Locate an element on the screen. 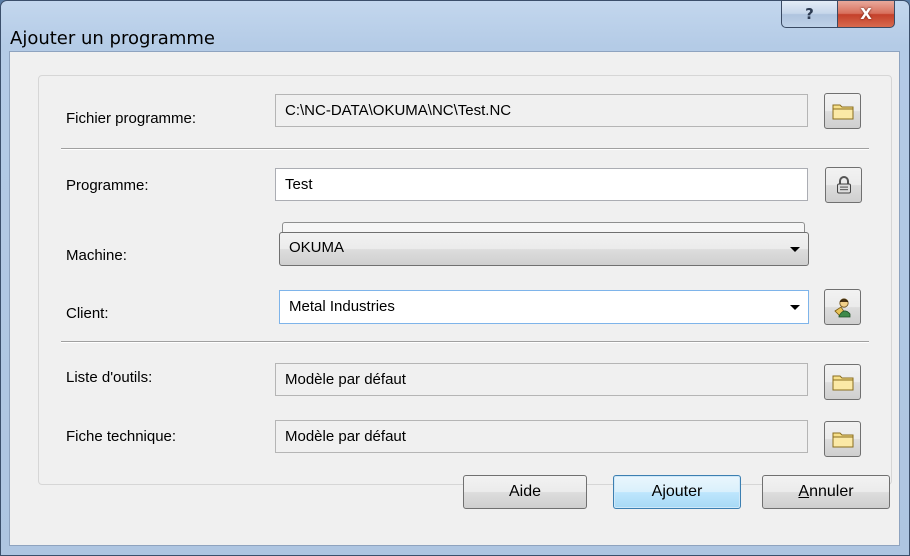  browse-tool-list-button is located at coordinates (842, 382).